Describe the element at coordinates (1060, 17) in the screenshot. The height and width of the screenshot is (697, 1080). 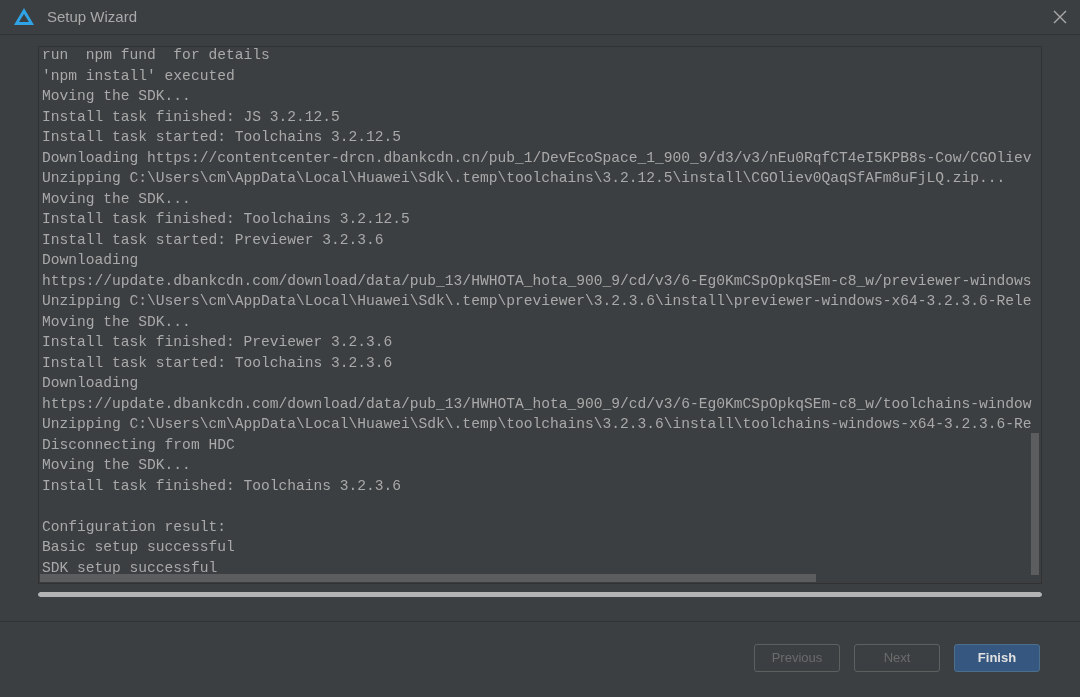
I see `close-icon` at that location.